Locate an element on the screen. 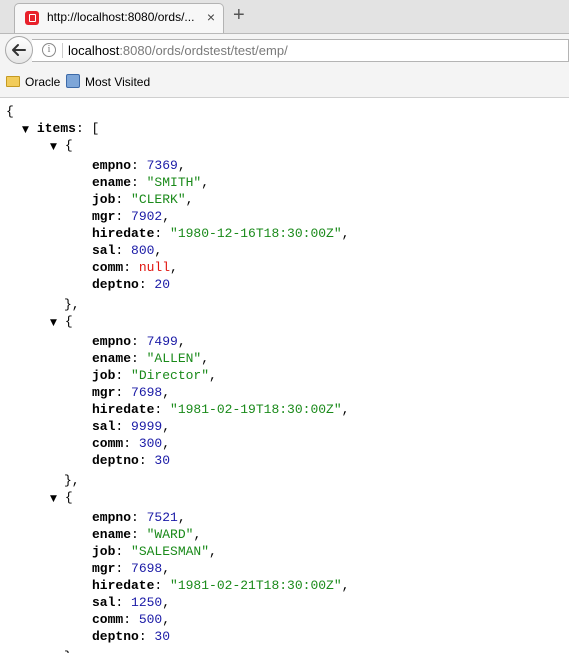 This screenshot has width=569, height=653. close-tab-icon: × is located at coordinates (211, 17).